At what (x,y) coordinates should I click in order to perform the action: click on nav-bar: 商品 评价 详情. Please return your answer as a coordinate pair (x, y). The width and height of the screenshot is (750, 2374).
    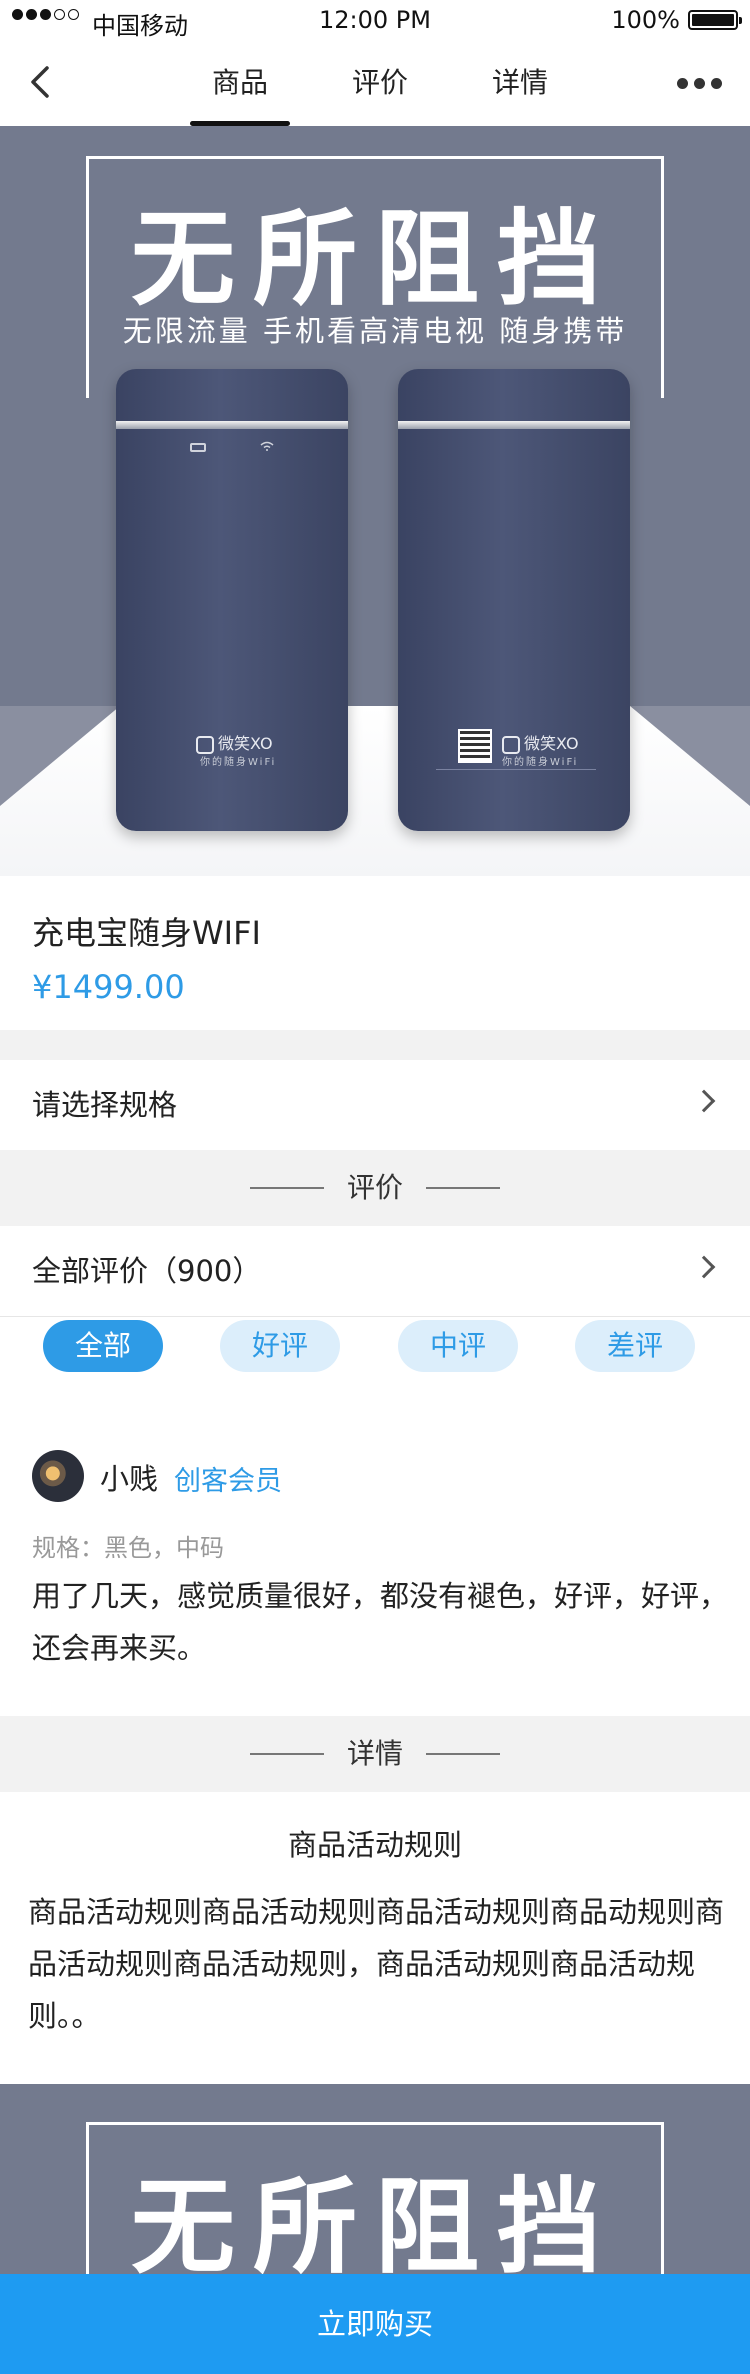
    Looking at the image, I should click on (375, 83).